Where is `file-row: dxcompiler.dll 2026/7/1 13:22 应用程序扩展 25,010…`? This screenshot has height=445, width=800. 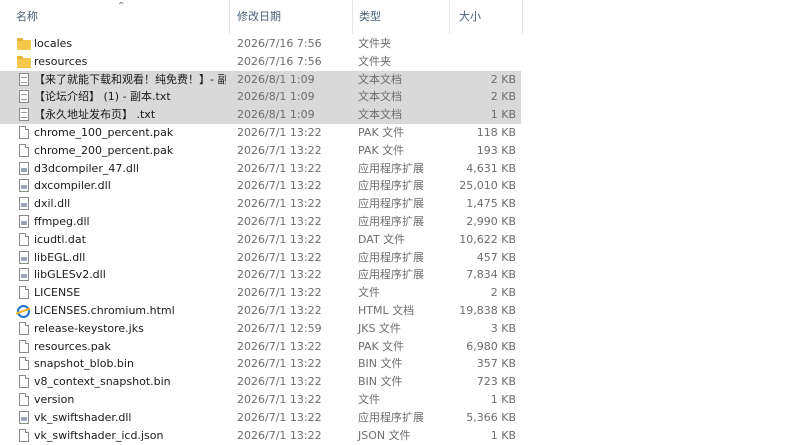
file-row: dxcompiler.dll 2026/7/1 13:22 应用程序扩展 25,010… is located at coordinates (260, 186).